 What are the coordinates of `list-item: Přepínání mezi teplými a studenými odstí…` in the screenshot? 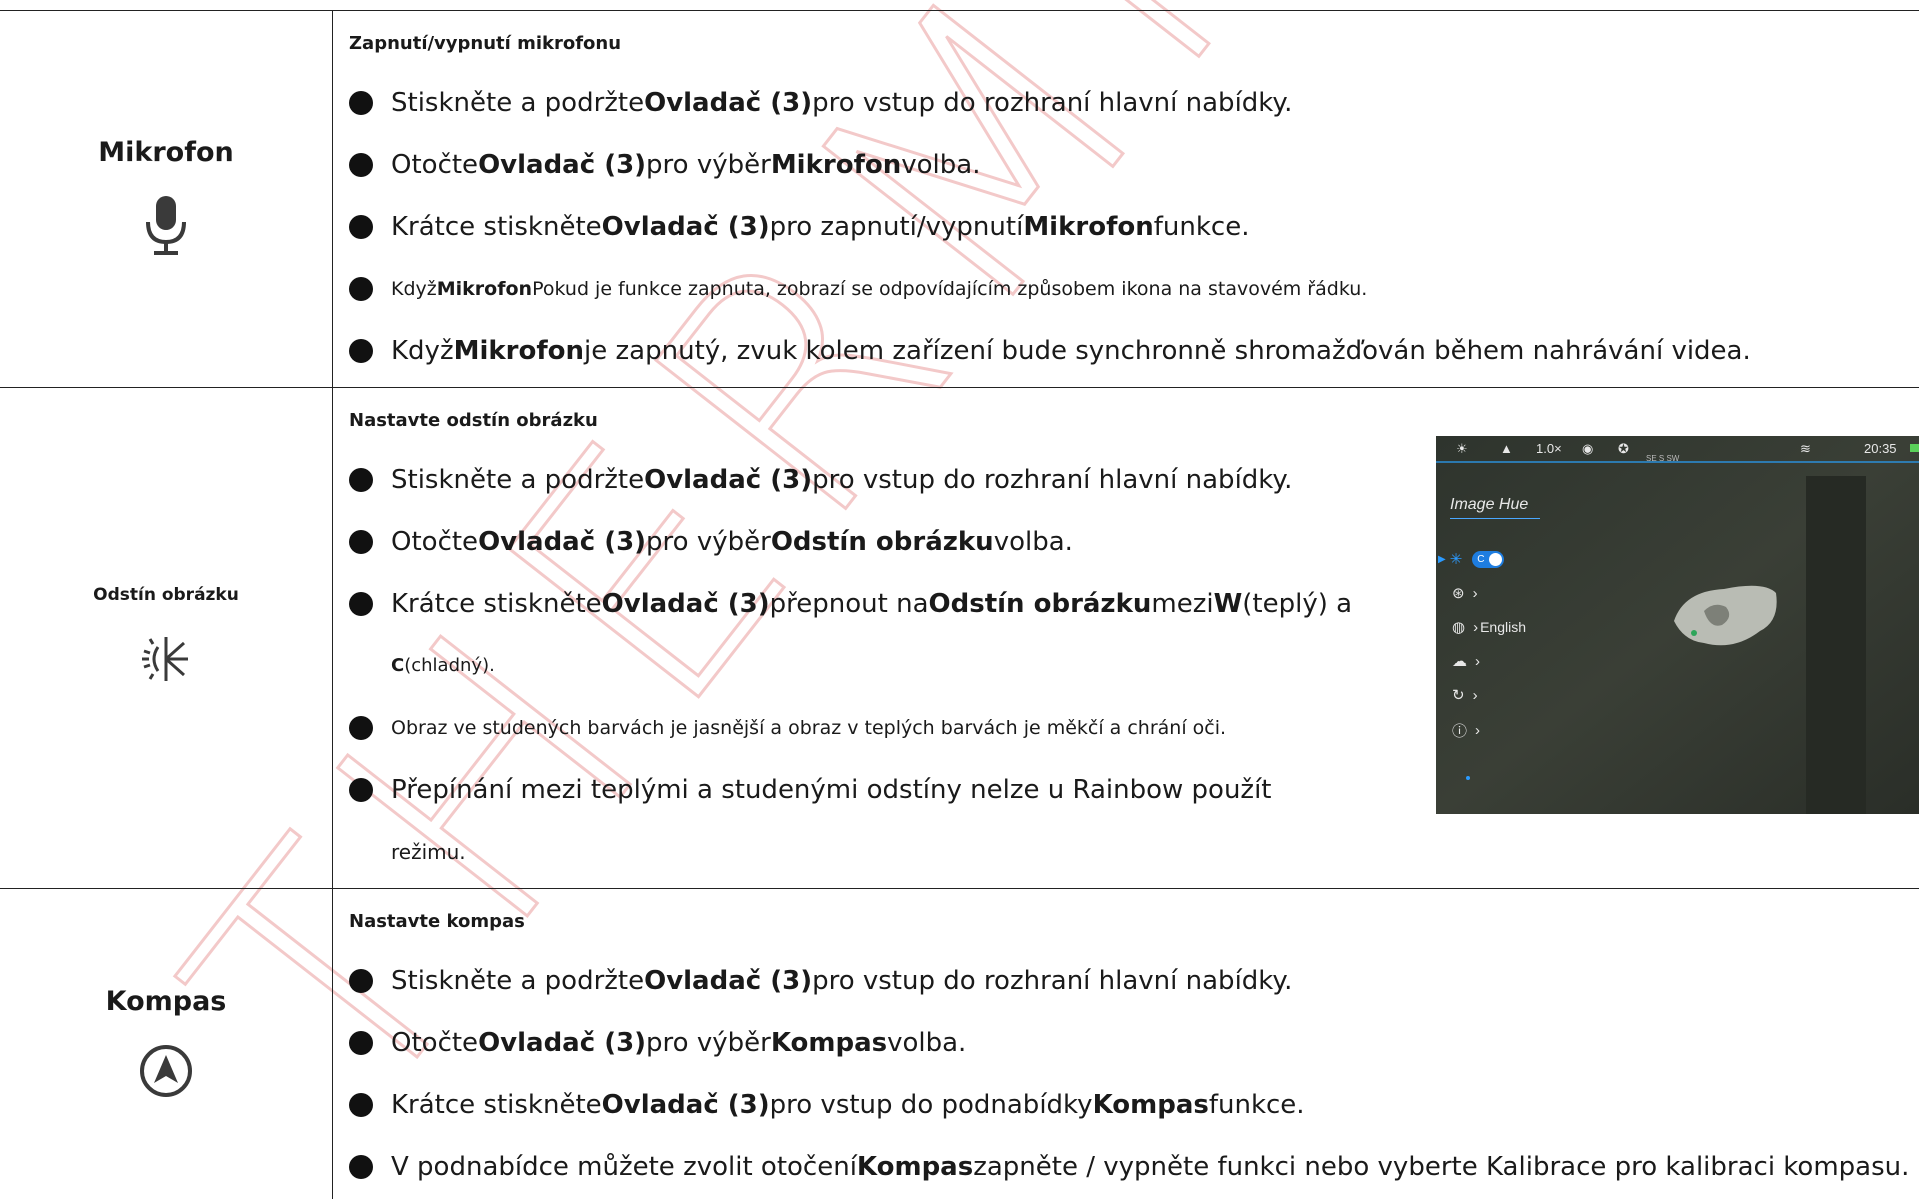 It's located at (1134, 790).